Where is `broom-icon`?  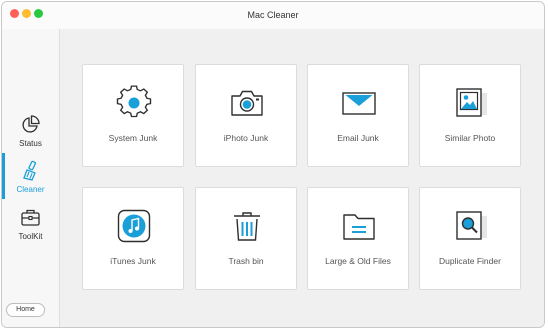
broom-icon is located at coordinates (30, 170).